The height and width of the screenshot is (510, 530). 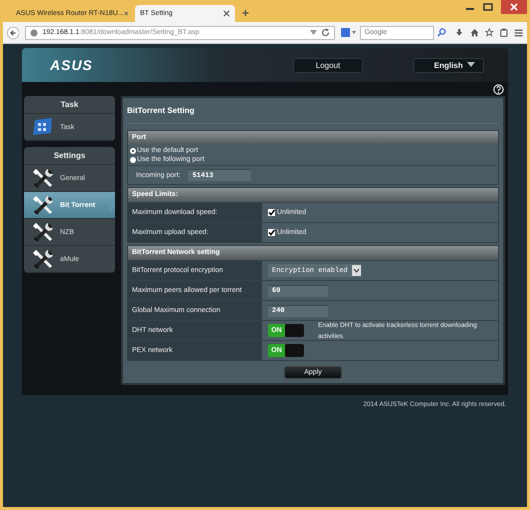 I want to click on globe-icon, so click(x=34, y=32).